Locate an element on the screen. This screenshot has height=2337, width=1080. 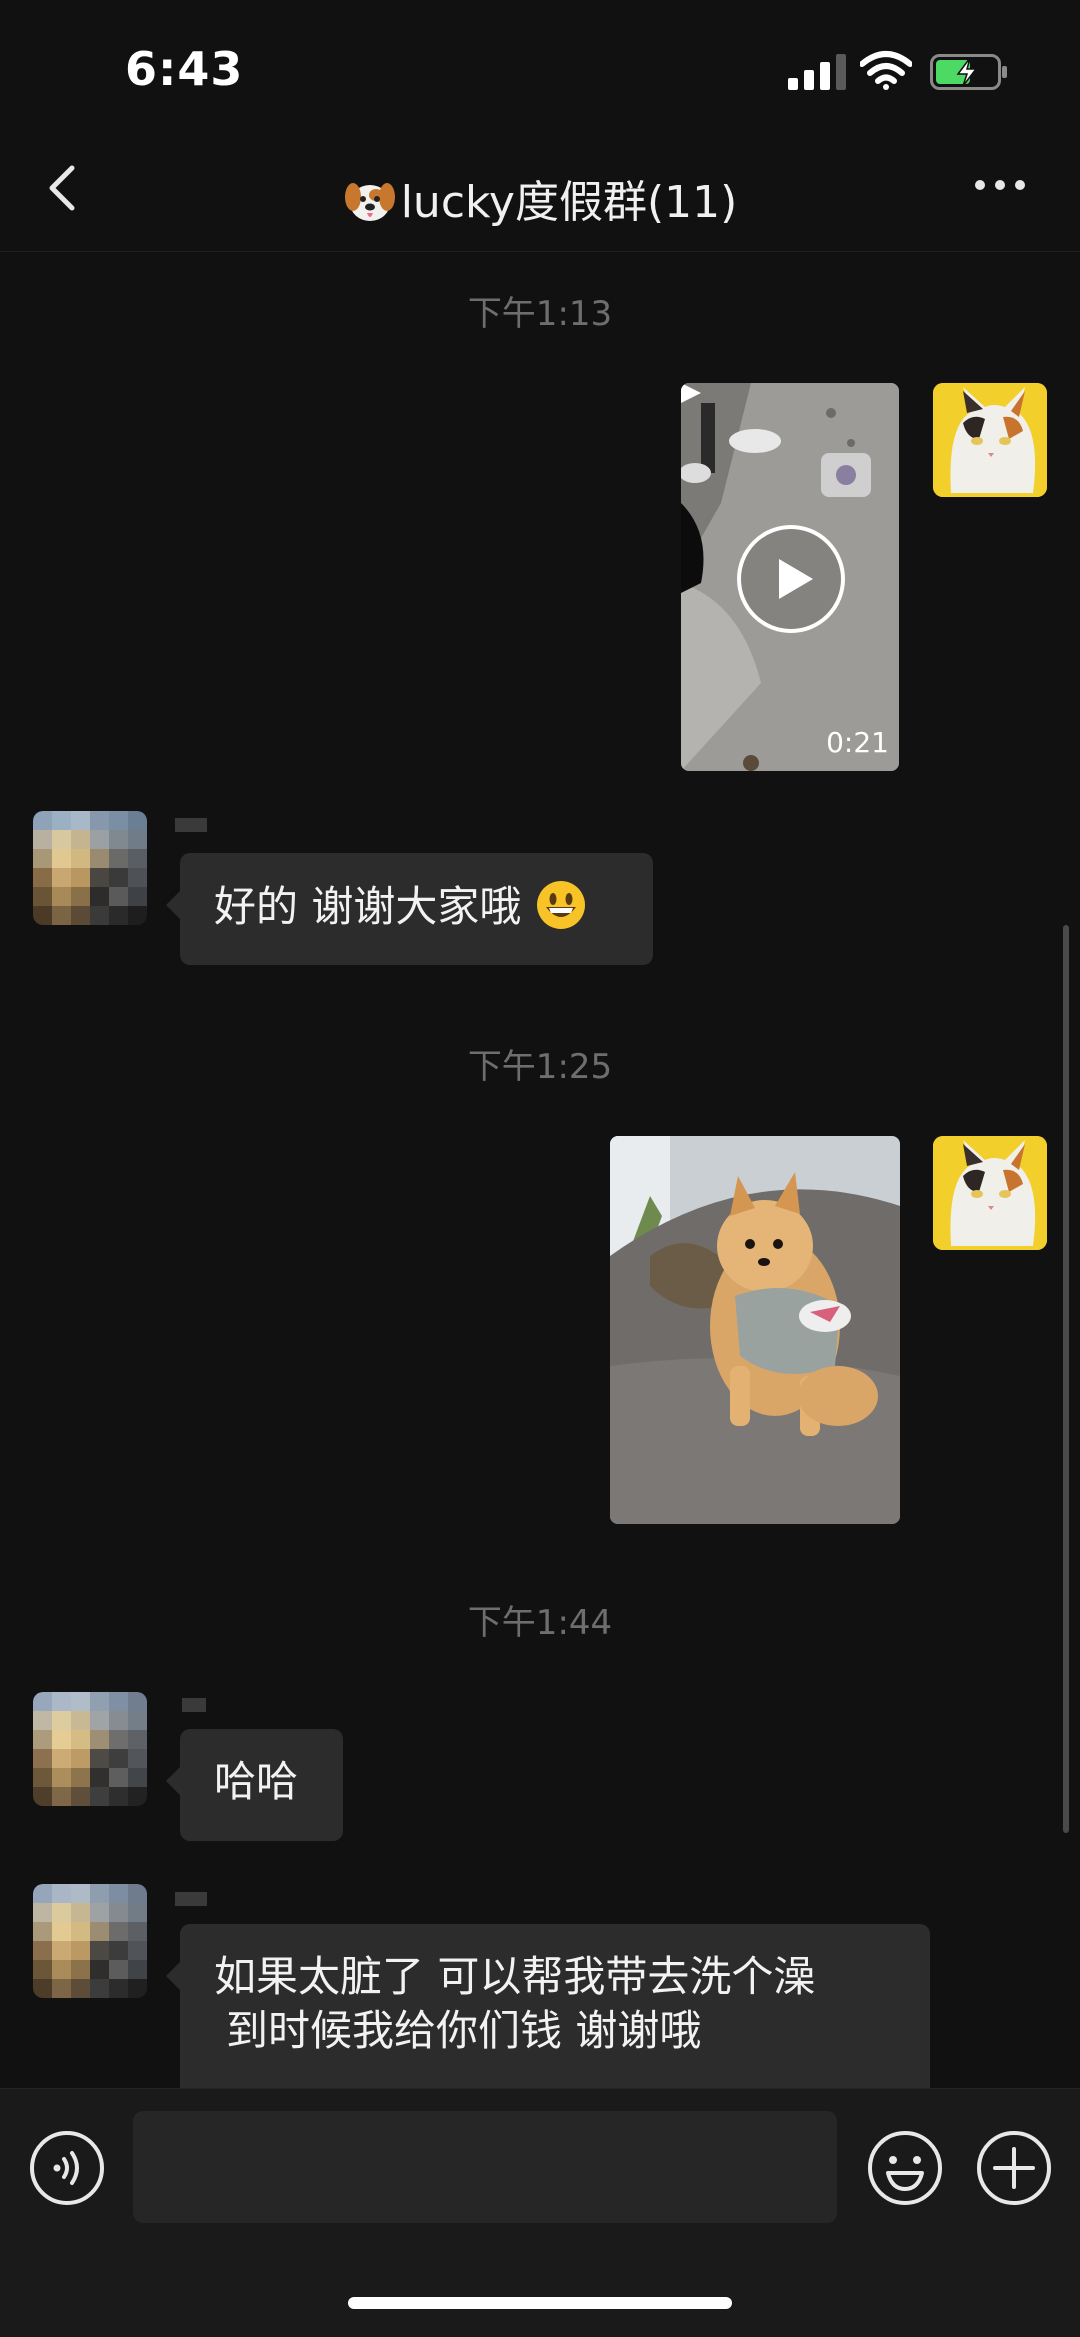
video-duration: 0:21 is located at coordinates (857, 742).